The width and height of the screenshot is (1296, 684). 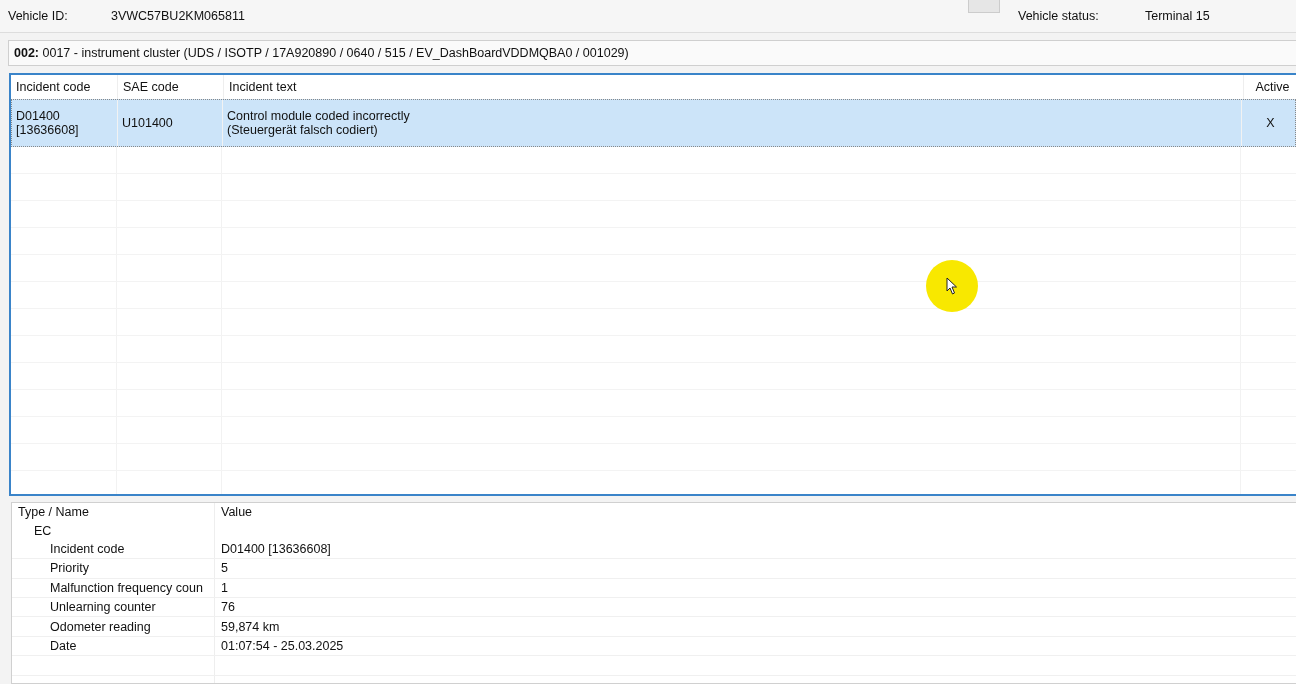 What do you see at coordinates (224, 568) in the screenshot?
I see `detail-value: 5` at bounding box center [224, 568].